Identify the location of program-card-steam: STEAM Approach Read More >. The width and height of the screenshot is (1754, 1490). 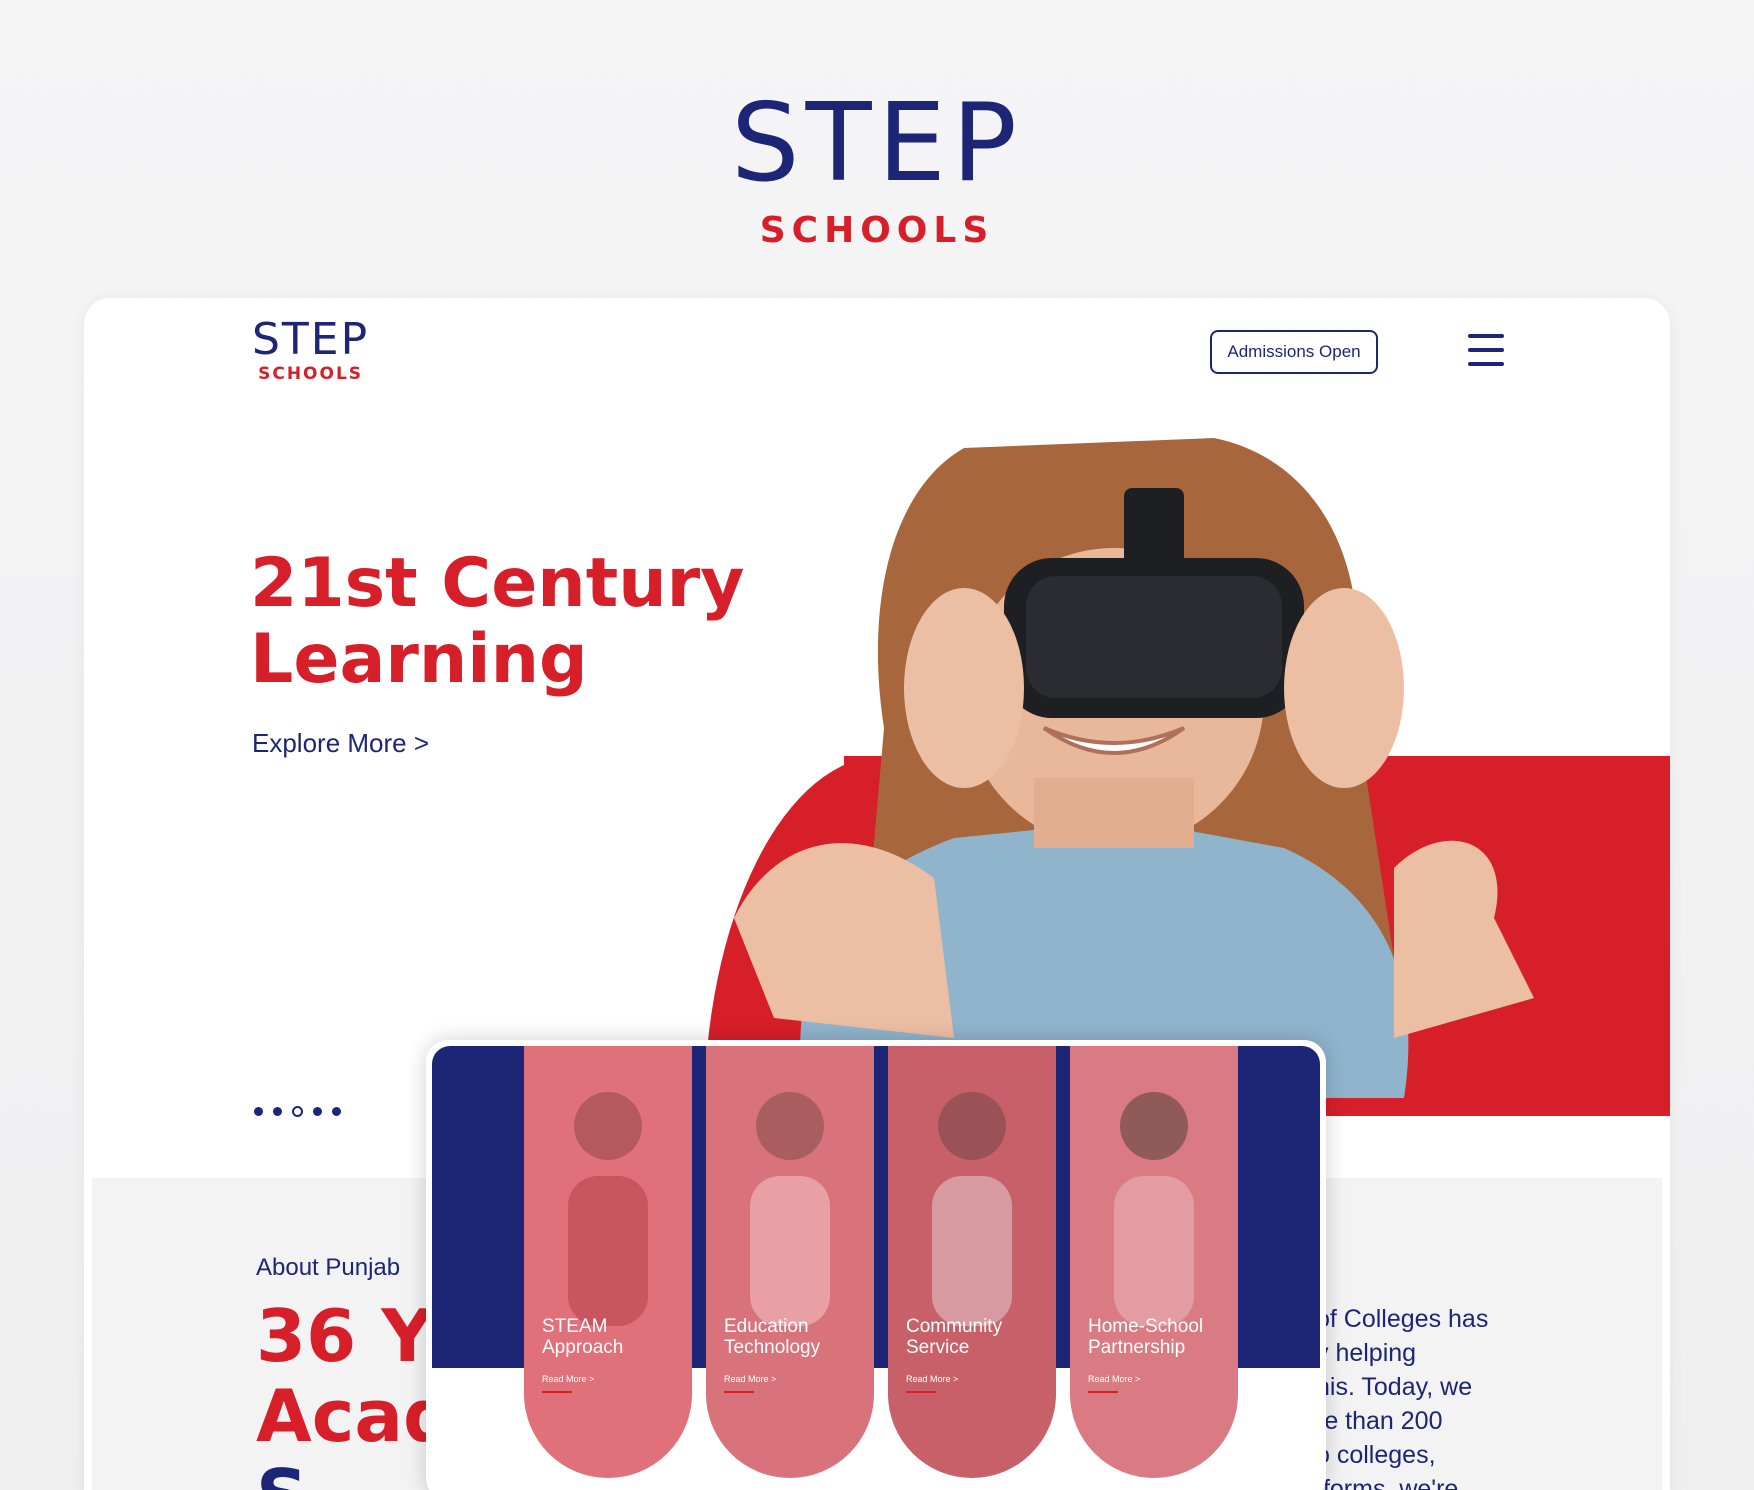
(608, 1262).